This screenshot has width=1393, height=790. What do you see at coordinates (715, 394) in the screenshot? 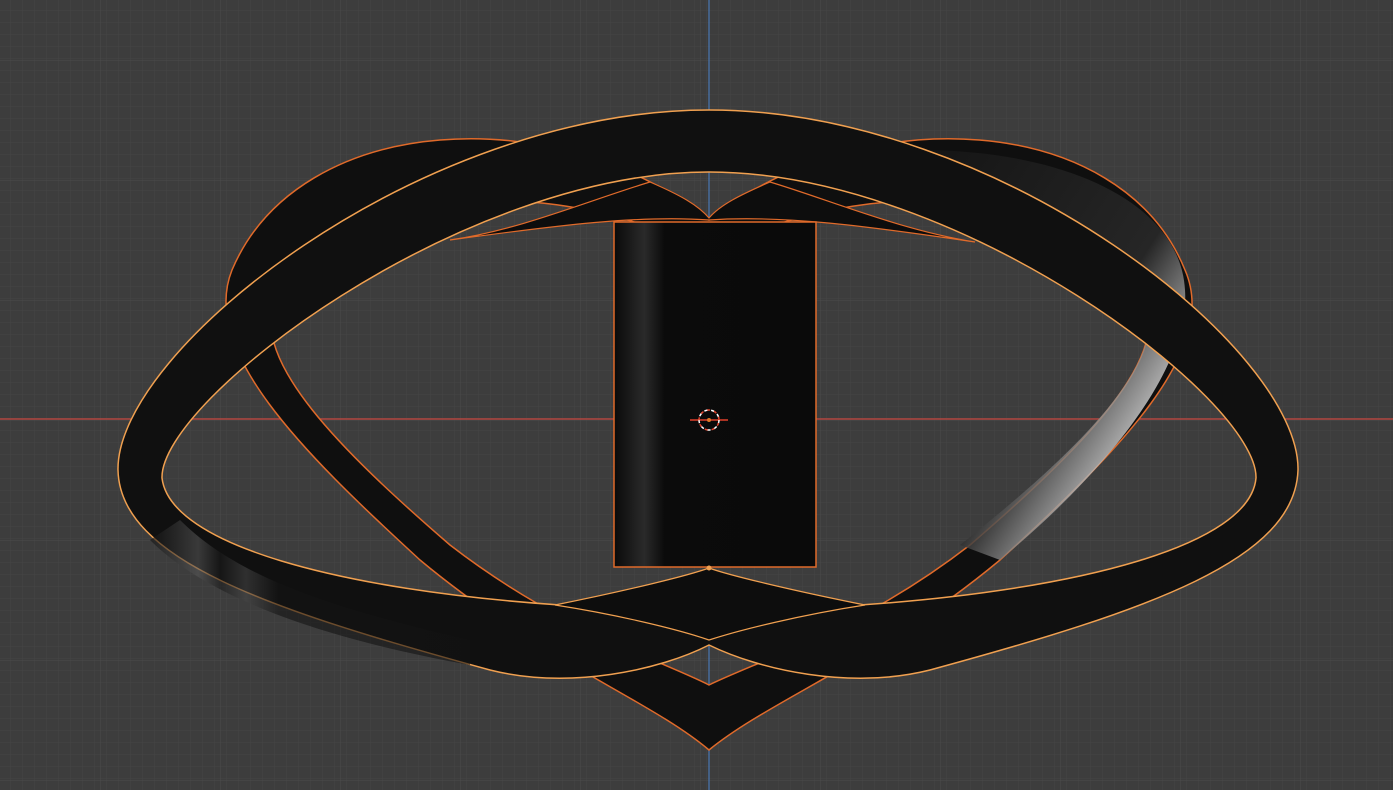
I see `center-box` at bounding box center [715, 394].